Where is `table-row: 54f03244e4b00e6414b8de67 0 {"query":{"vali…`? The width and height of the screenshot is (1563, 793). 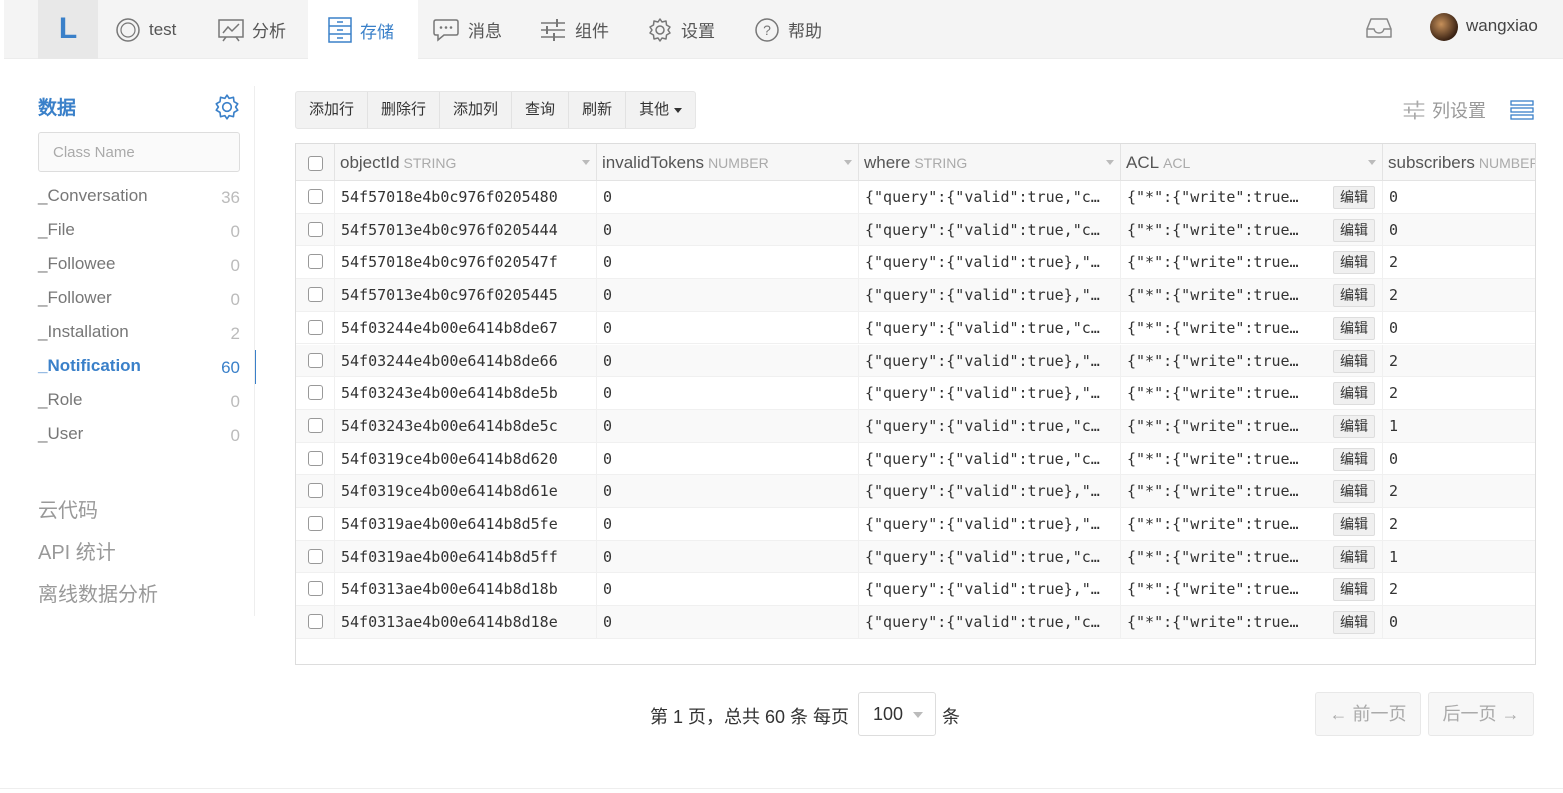 table-row: 54f03244e4b00e6414b8de67 0 {"query":{"vali… is located at coordinates (915, 328).